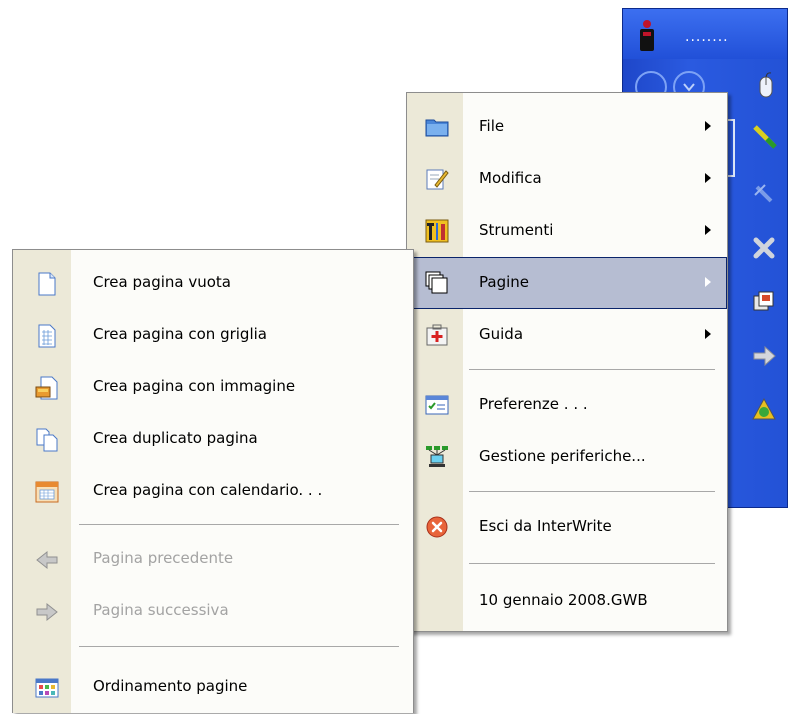 The width and height of the screenshot is (803, 714). Describe the element at coordinates (764, 194) in the screenshot. I see `highlighter-icon` at that location.